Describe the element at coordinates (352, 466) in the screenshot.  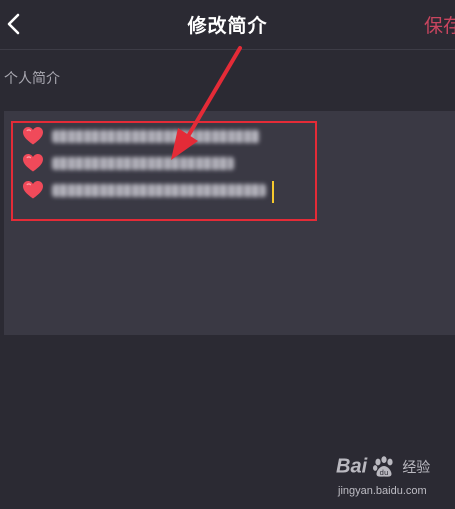
I see `watermark-brand-prefix: Bai` at that location.